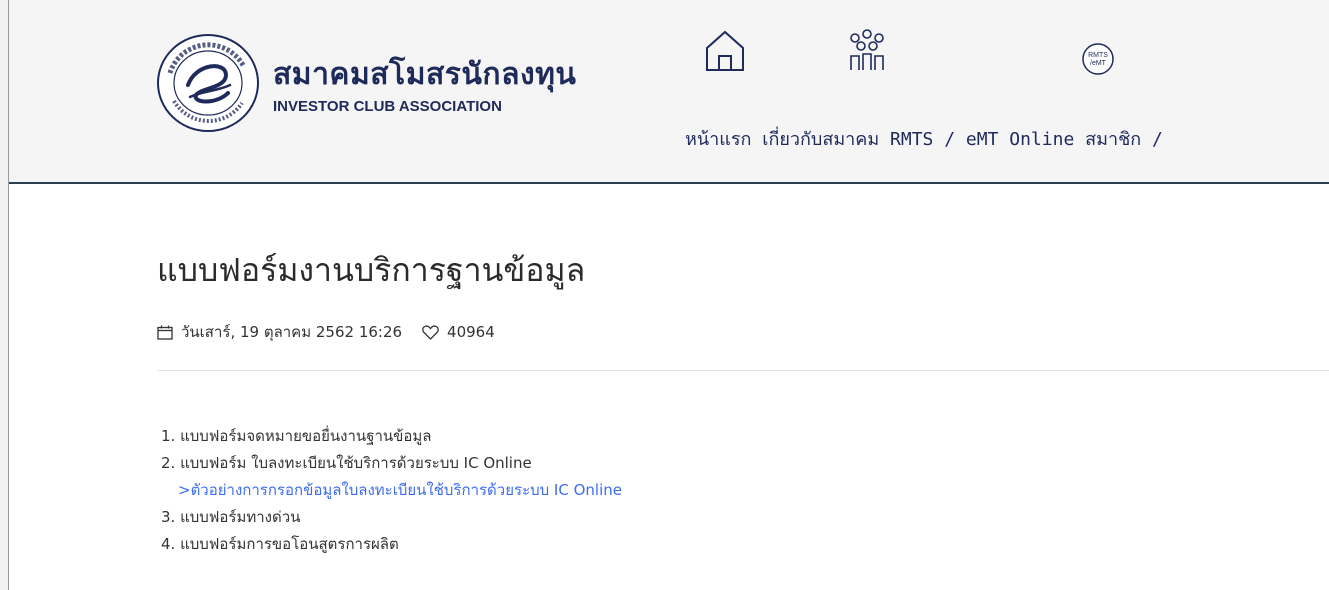  I want to click on page-title: แบบฟอร์มงานบริการฐานข้อมูล, so click(371, 270).